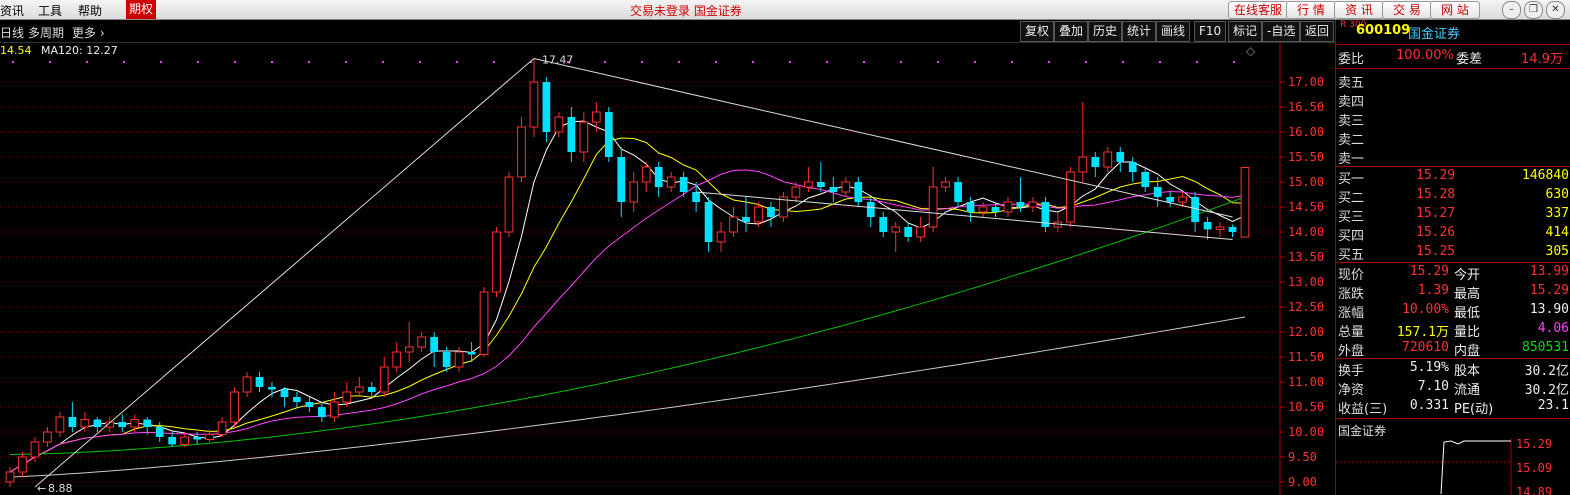 This screenshot has height=495, width=1570. What do you see at coordinates (1306, 257) in the screenshot?
I see `y-tick-label: 13.50` at bounding box center [1306, 257].